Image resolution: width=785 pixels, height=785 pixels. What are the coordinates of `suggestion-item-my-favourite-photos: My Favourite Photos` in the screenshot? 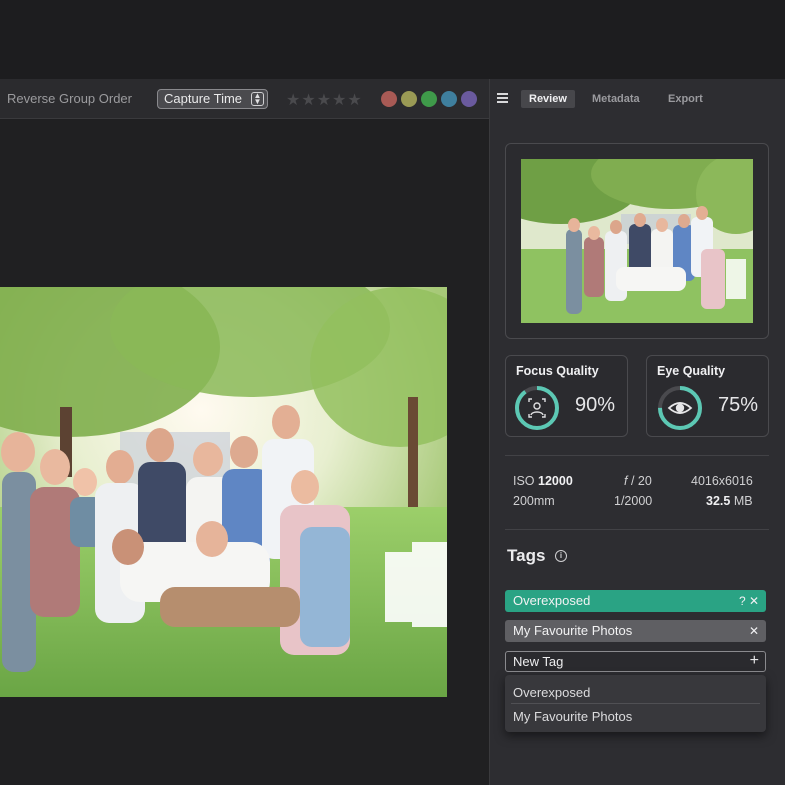 It's located at (572, 716).